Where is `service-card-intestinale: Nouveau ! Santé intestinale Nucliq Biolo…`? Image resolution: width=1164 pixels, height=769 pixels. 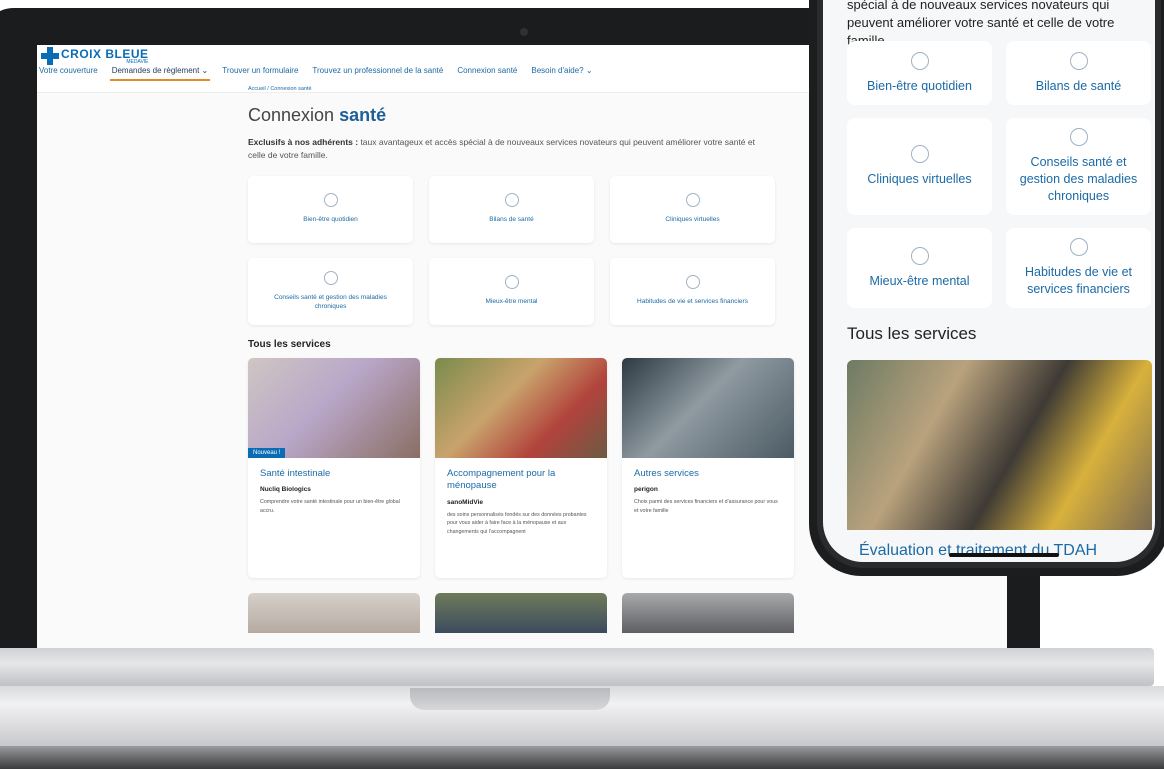
service-card-intestinale: Nouveau ! Santé intestinale Nucliq Biolo… is located at coordinates (334, 467).